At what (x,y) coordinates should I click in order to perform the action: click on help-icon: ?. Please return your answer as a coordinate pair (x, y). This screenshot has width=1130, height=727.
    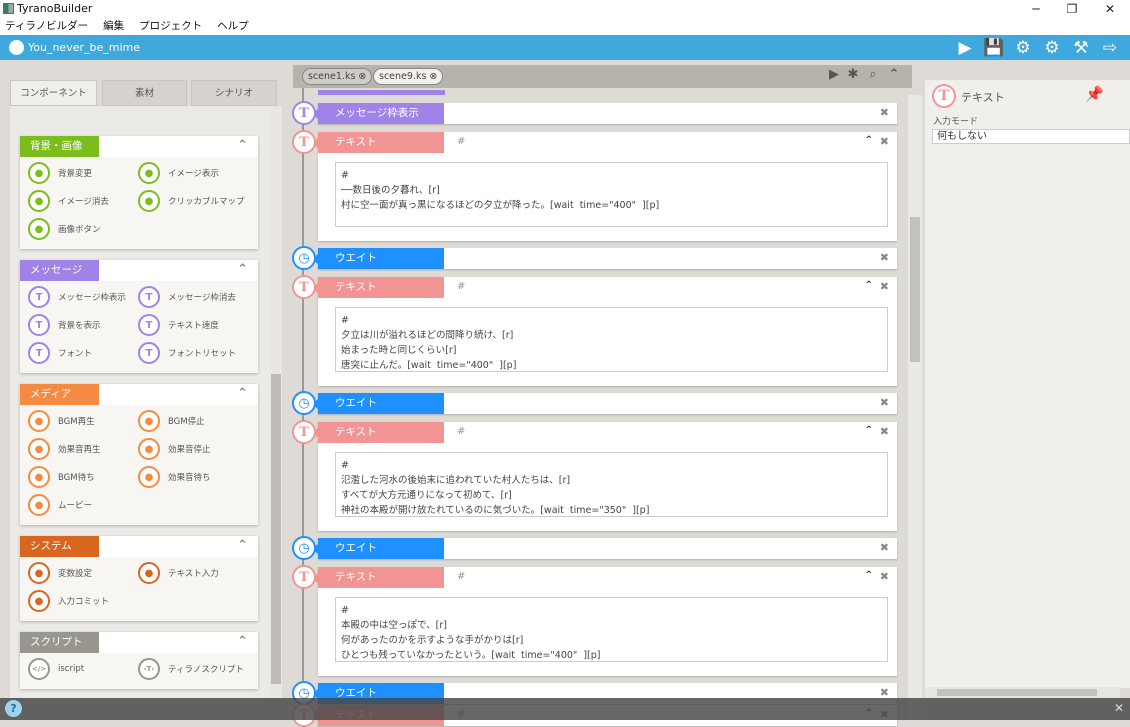
    Looking at the image, I should click on (13, 708).